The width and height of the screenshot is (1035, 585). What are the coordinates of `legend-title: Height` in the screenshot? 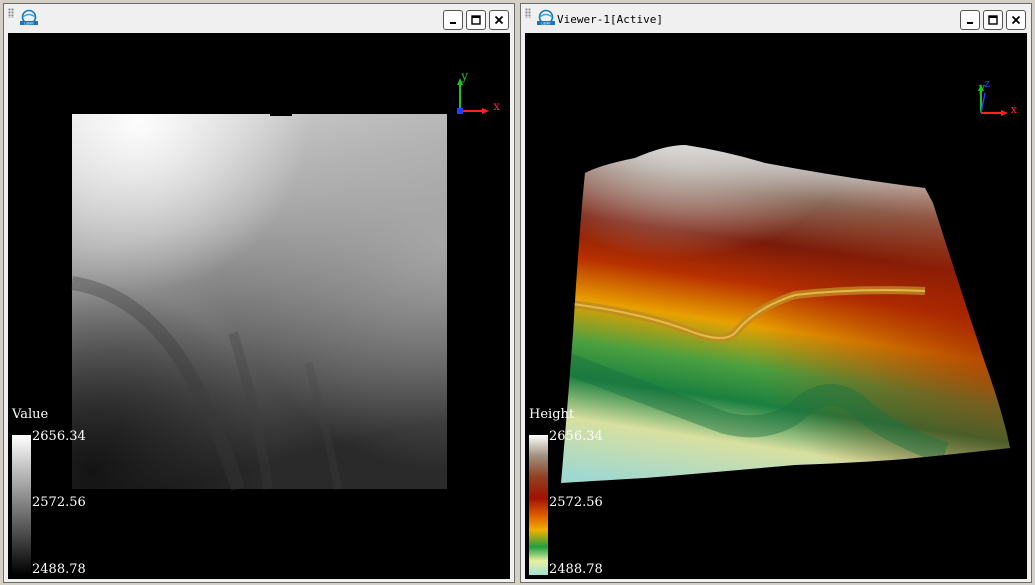 It's located at (552, 414).